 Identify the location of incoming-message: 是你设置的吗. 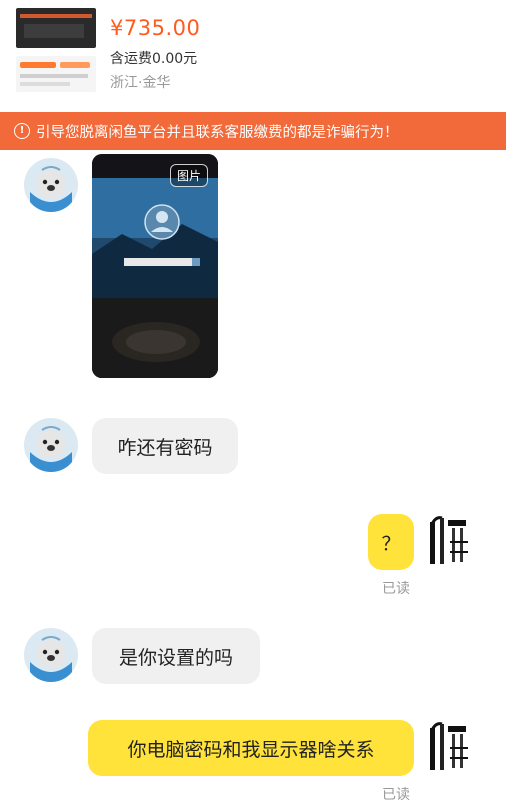
(176, 656).